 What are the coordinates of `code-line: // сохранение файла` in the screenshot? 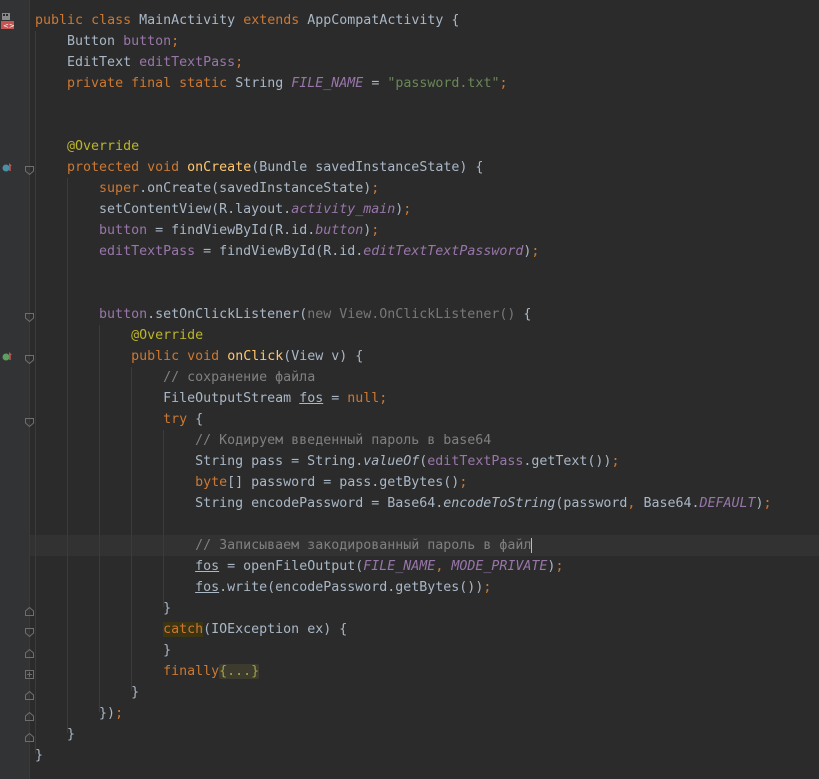 It's located at (175, 377).